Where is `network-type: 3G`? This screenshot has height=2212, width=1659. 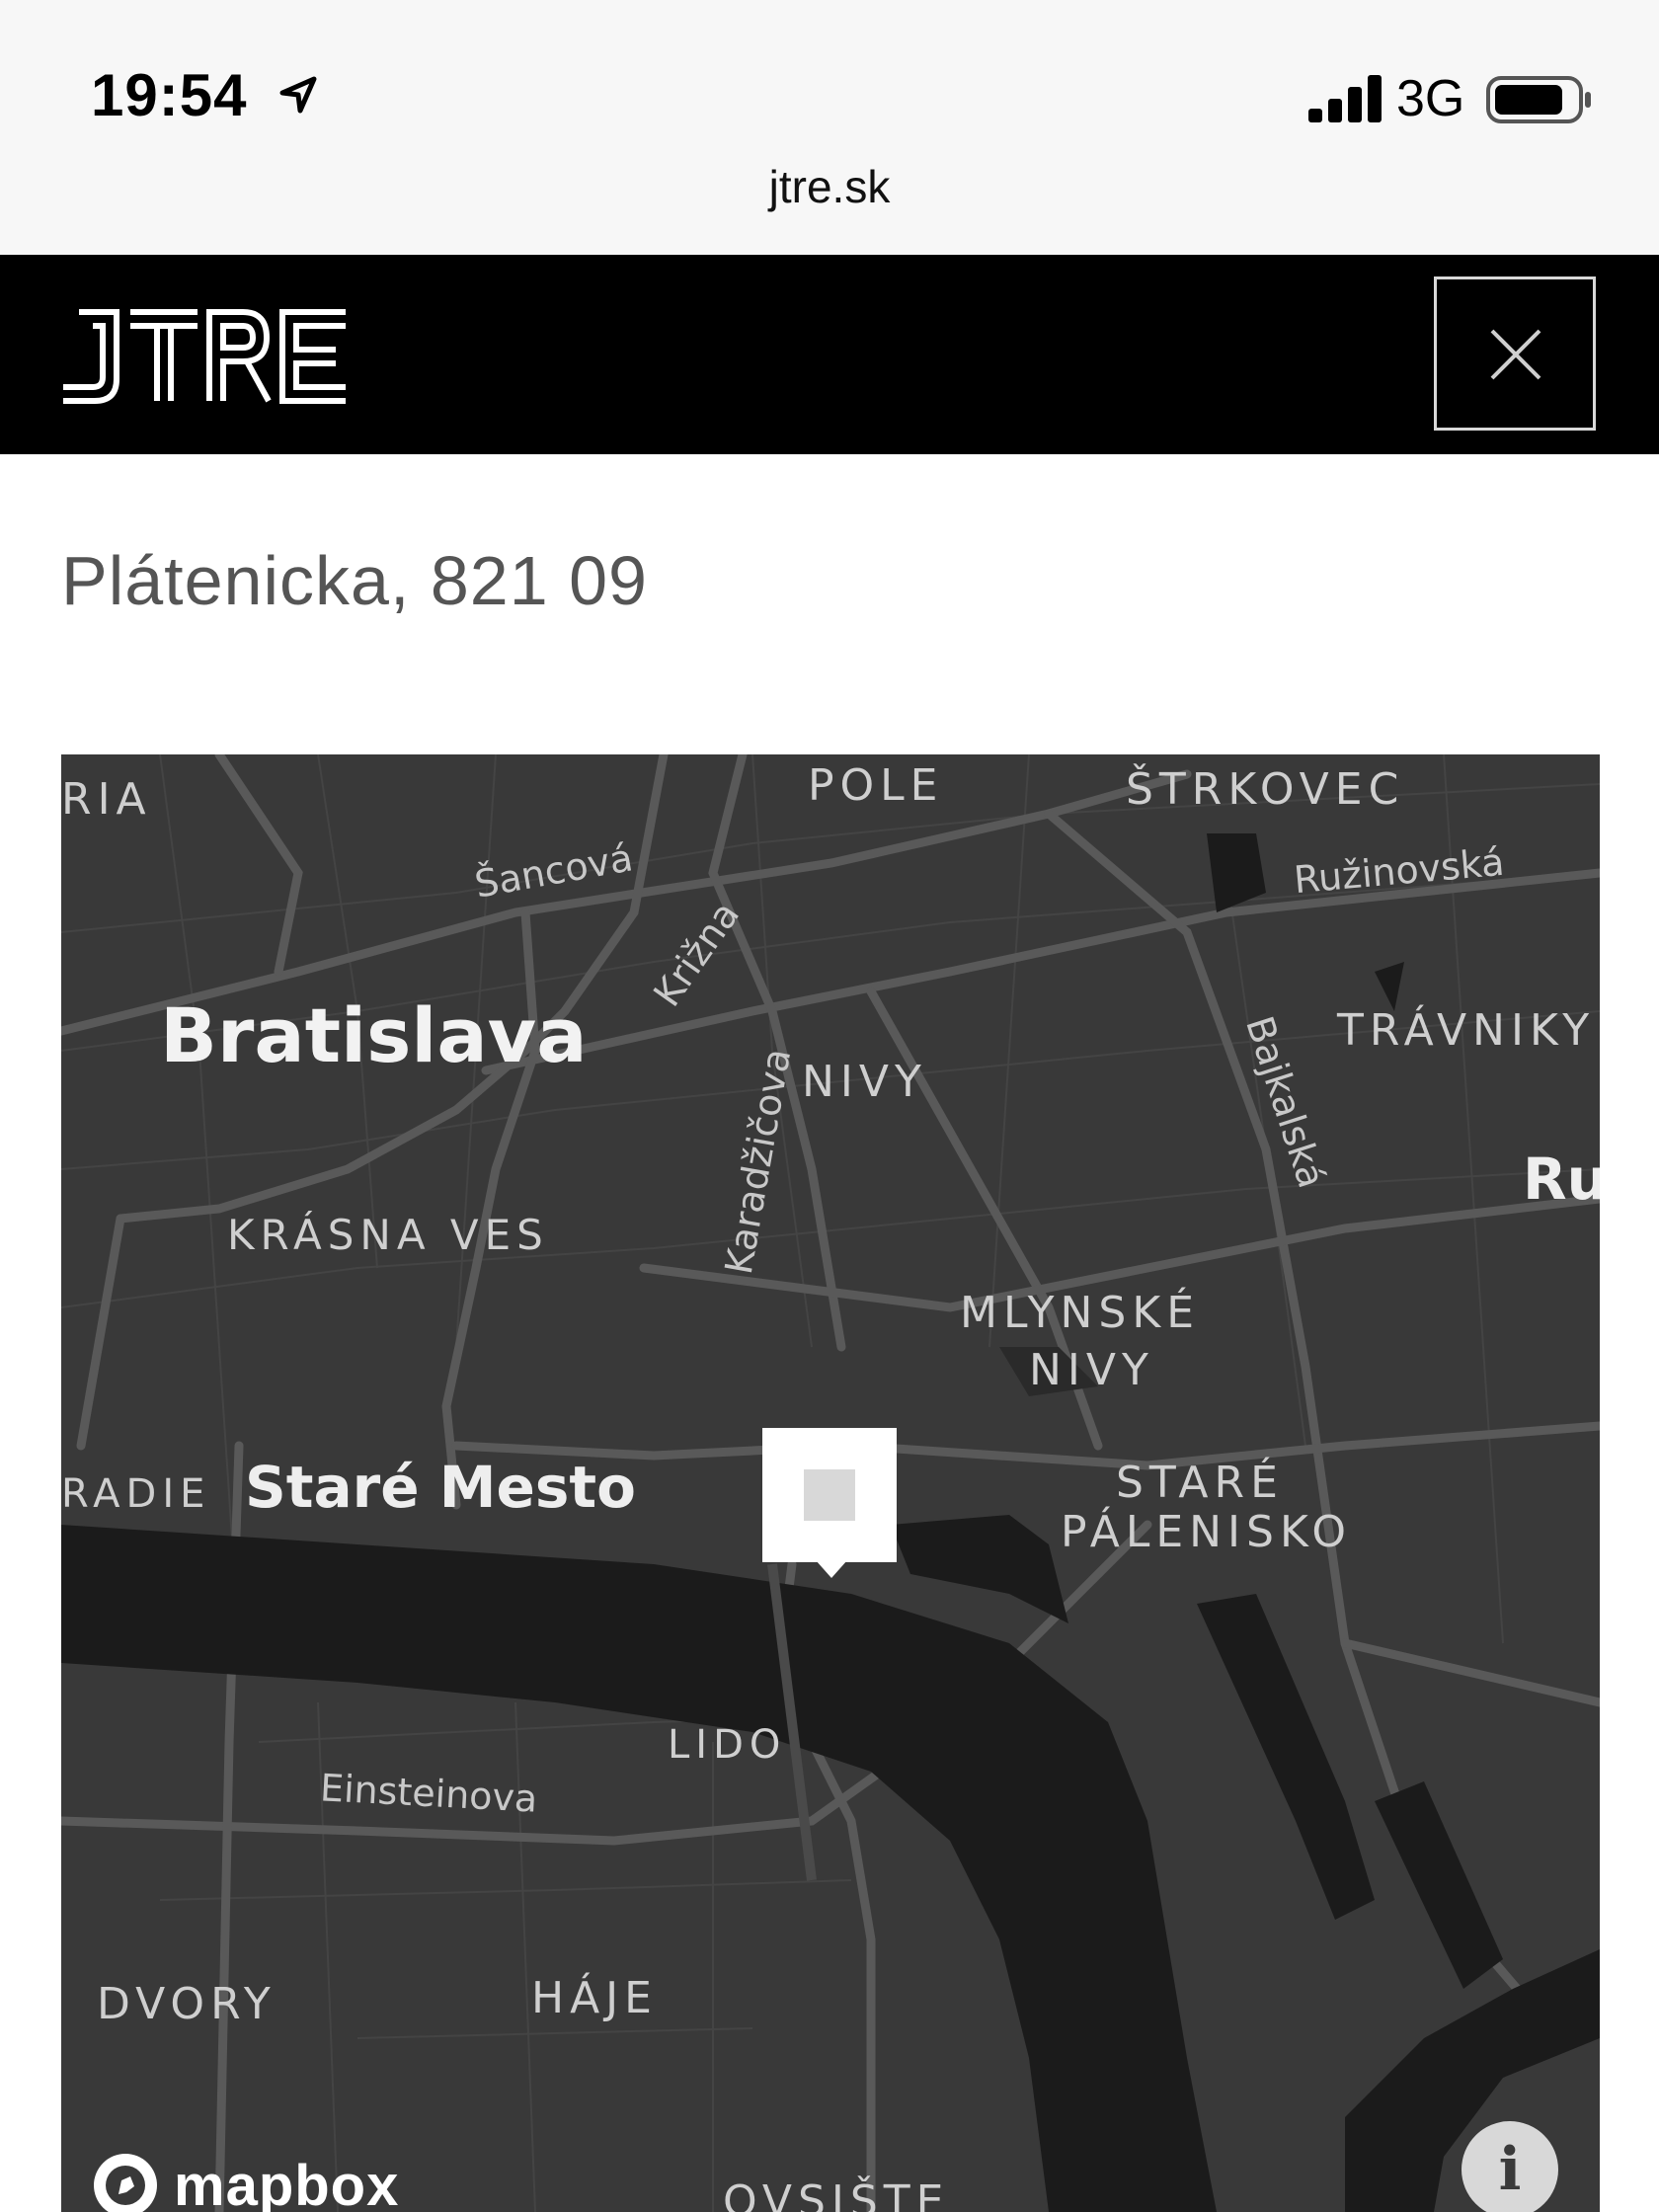
network-type: 3G is located at coordinates (1430, 99).